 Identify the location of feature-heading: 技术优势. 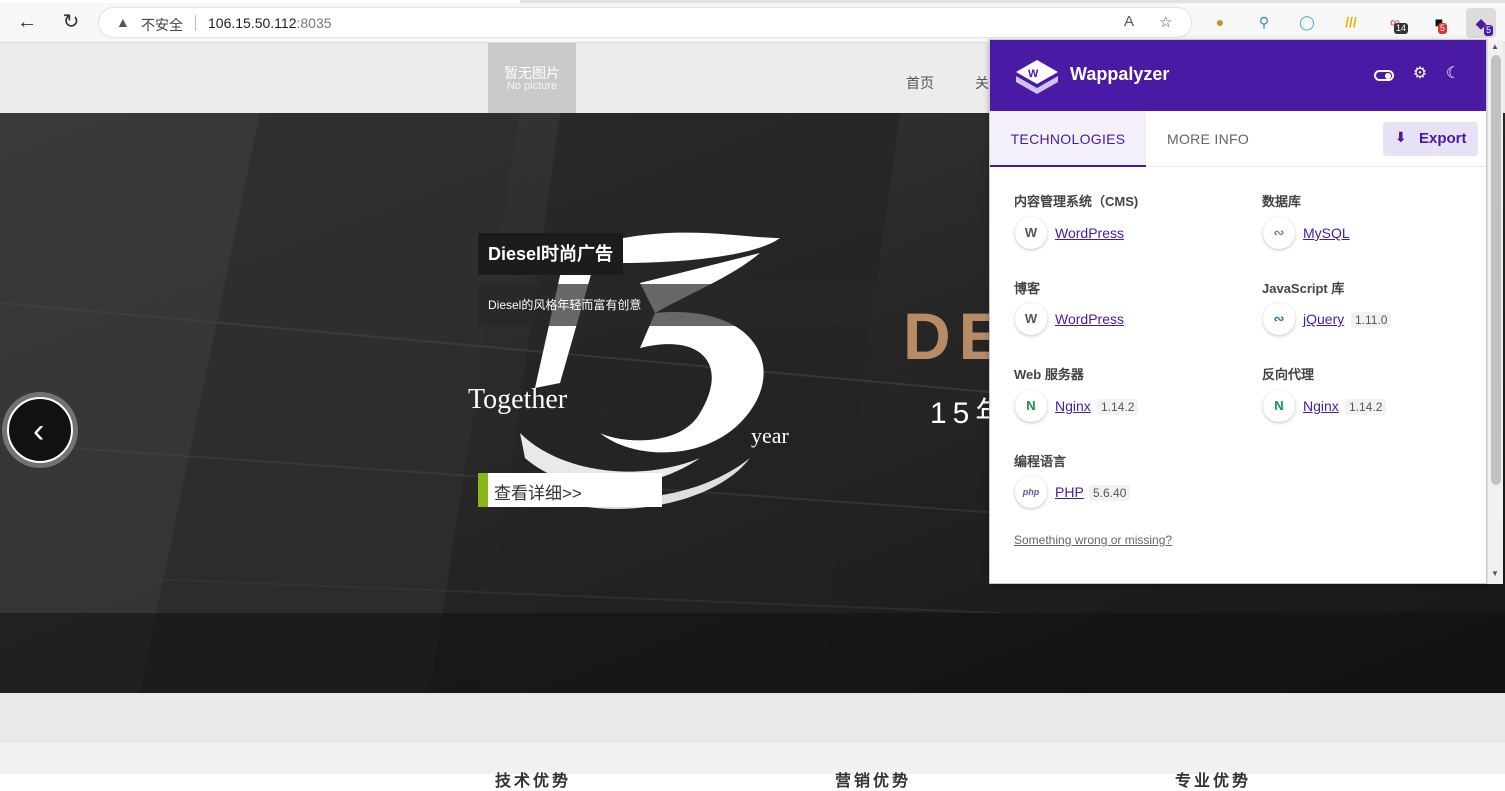
(533, 781).